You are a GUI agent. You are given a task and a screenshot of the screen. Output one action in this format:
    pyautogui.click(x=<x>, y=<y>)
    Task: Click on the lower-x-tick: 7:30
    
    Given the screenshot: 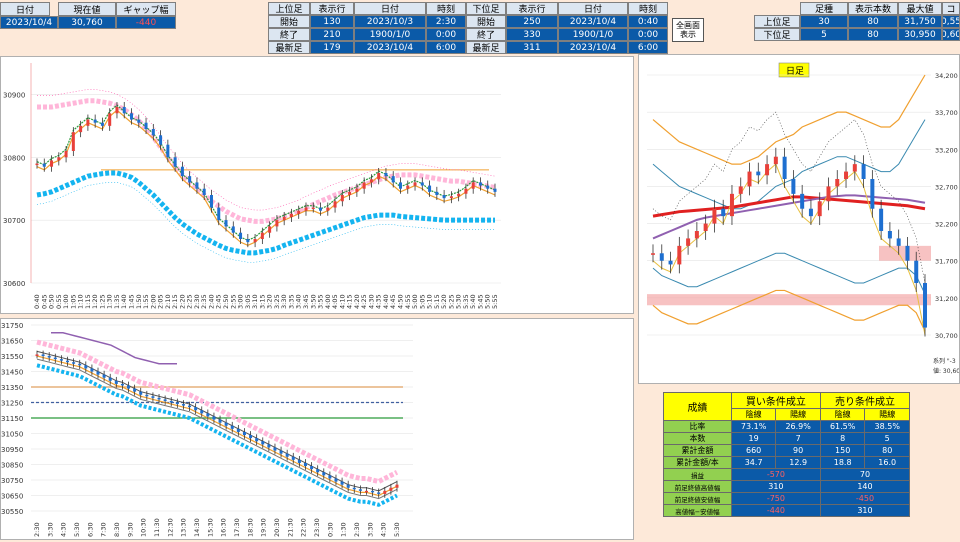 What is the action you would take?
    pyautogui.click(x=104, y=529)
    